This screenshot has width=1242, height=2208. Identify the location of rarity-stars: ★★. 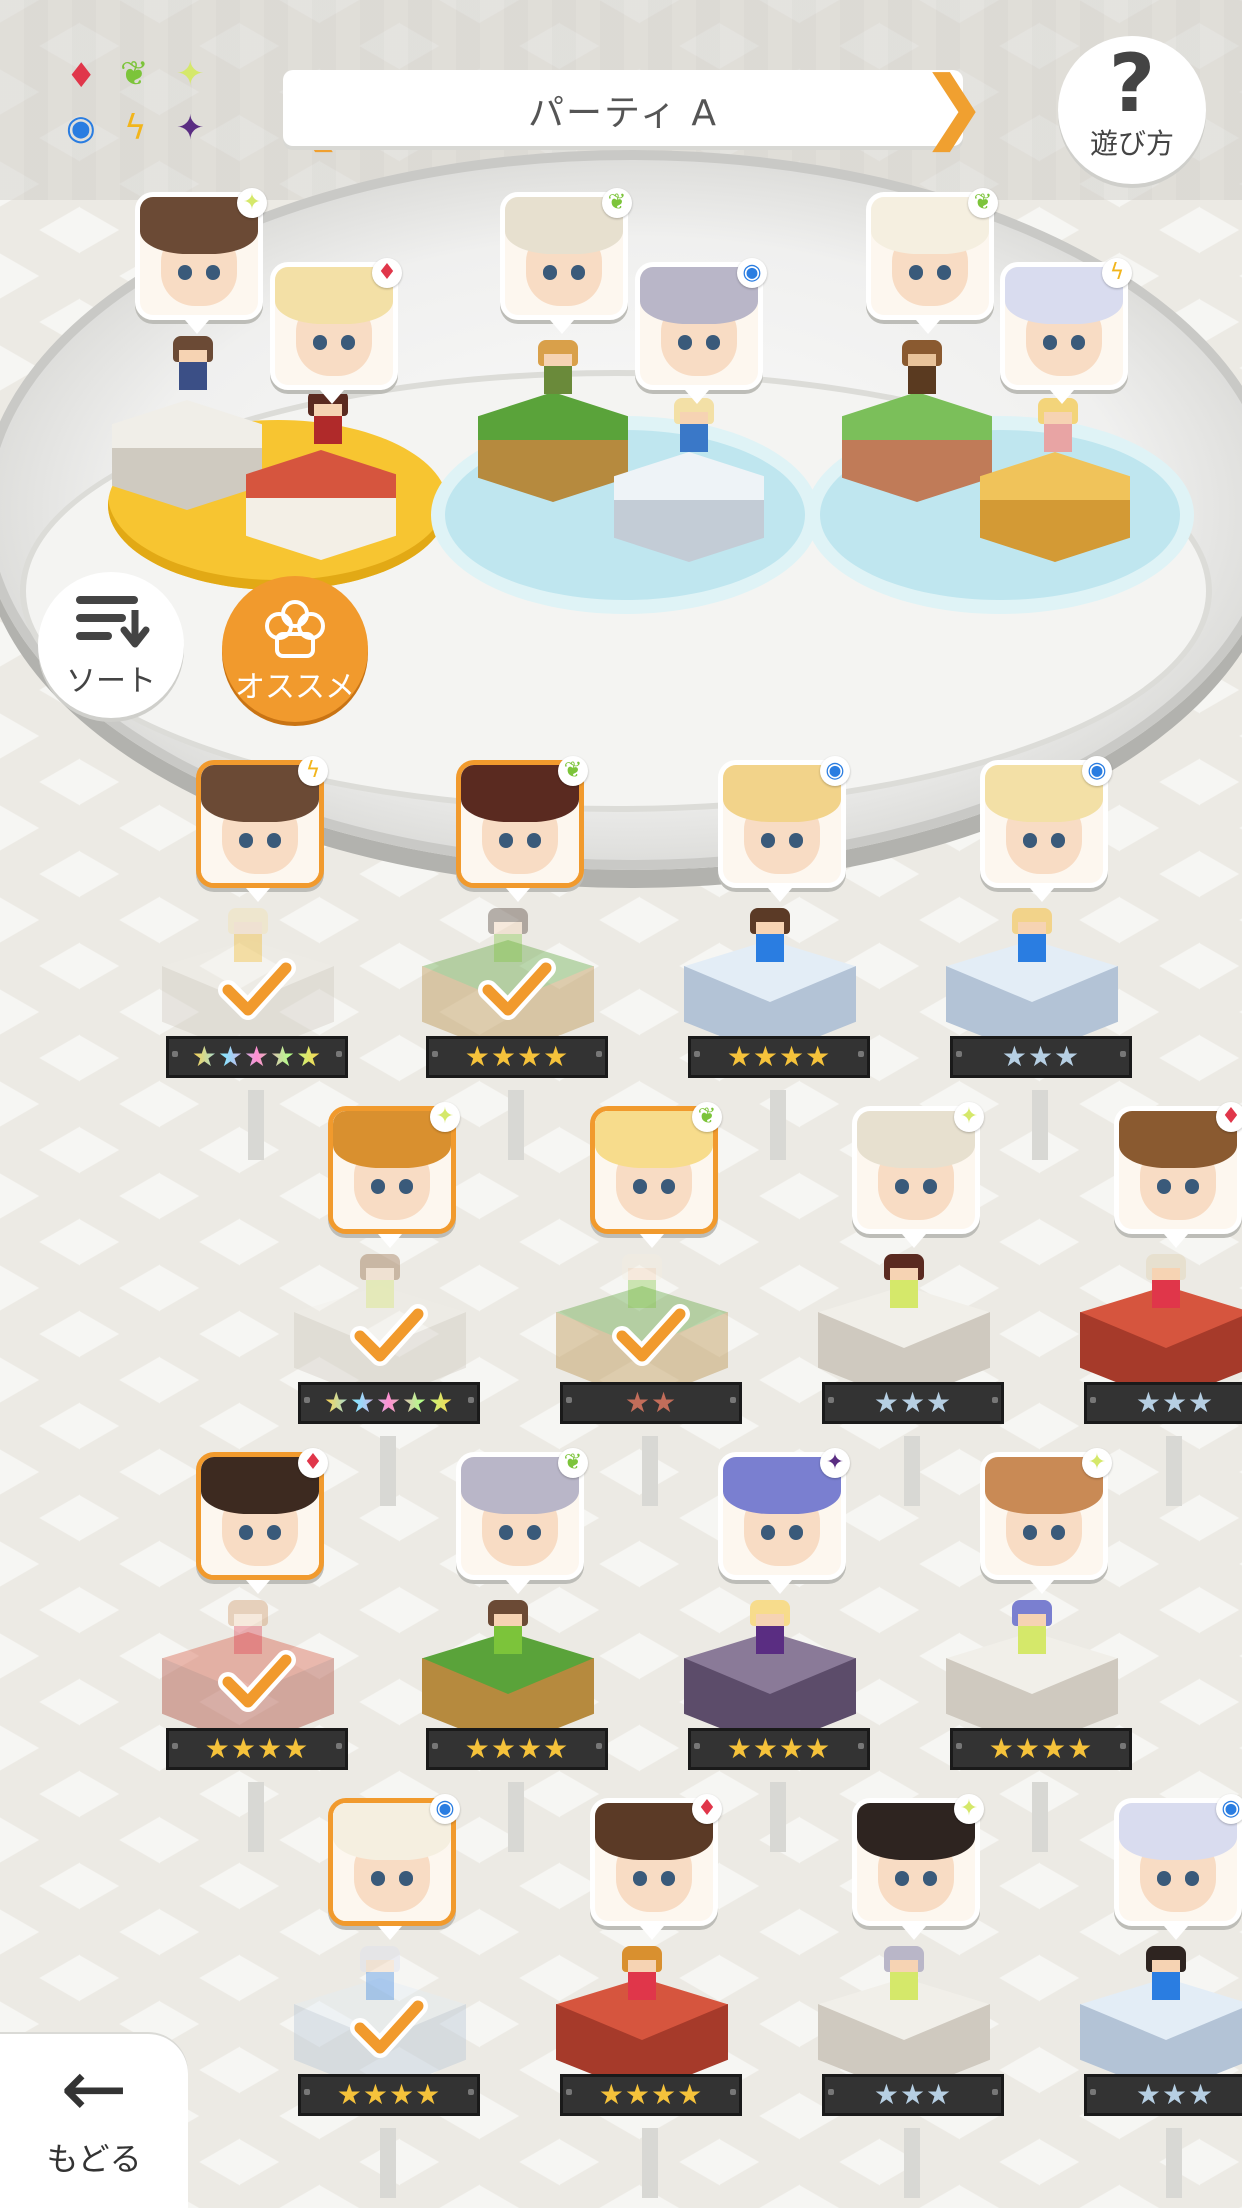
(651, 1402).